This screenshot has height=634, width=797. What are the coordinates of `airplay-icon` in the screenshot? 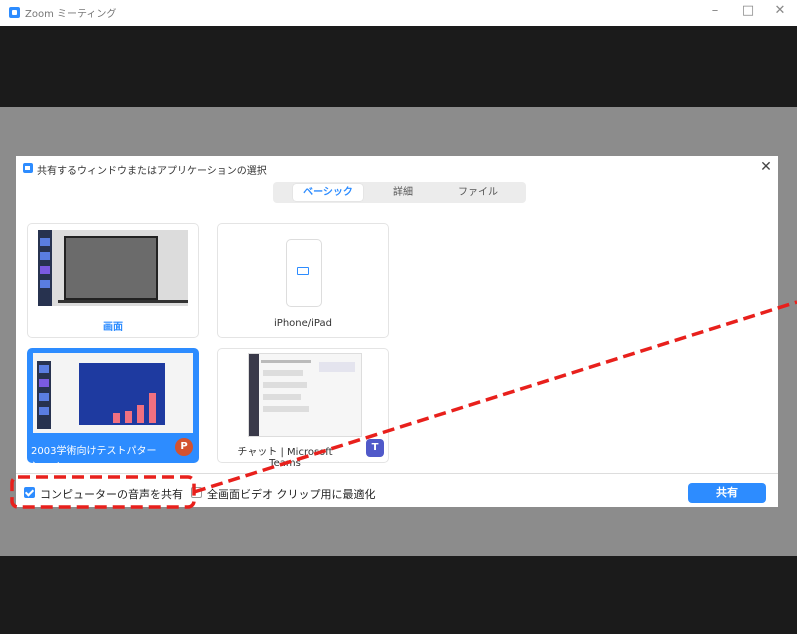 It's located at (303, 271).